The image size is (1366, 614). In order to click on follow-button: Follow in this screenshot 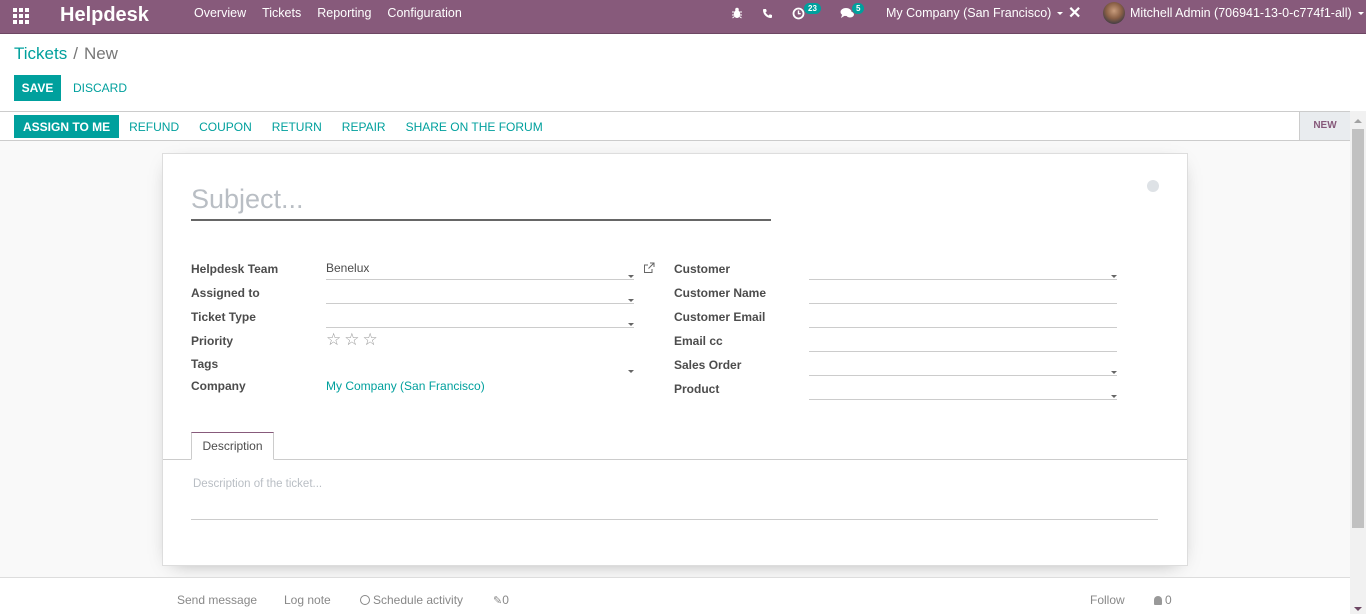, I will do `click(1107, 600)`.